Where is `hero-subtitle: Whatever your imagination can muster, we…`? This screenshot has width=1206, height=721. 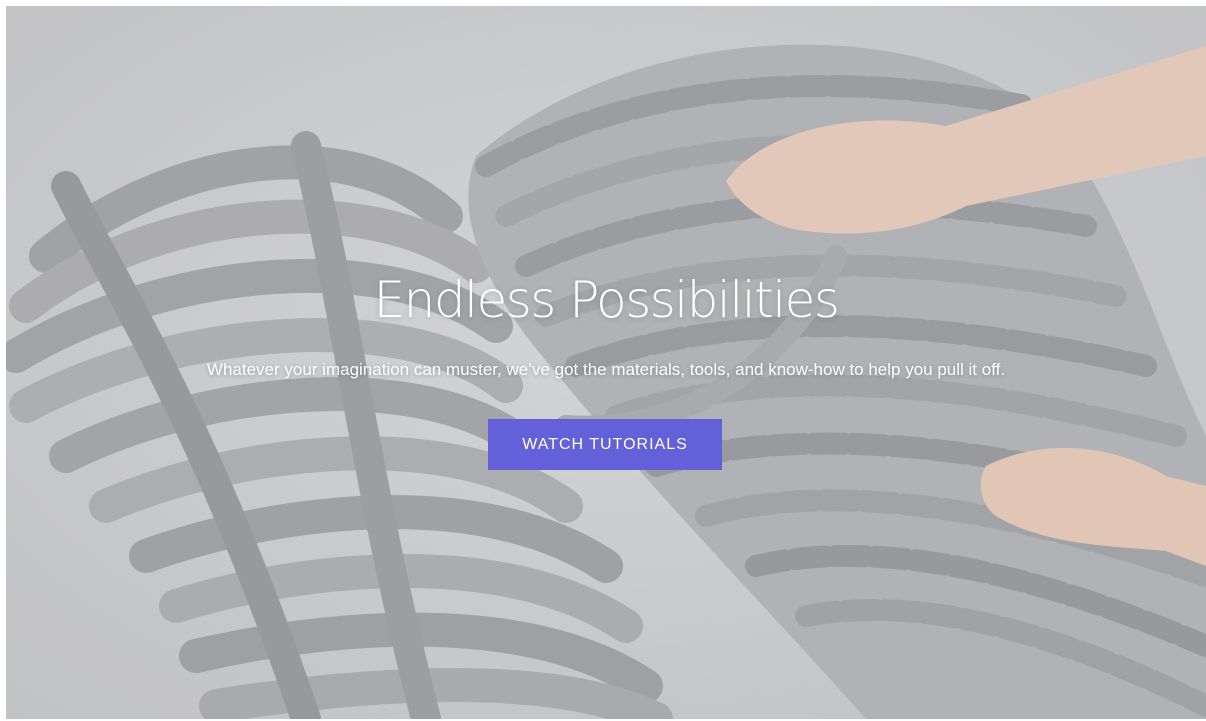 hero-subtitle: Whatever your imagination can muster, we… is located at coordinates (606, 369).